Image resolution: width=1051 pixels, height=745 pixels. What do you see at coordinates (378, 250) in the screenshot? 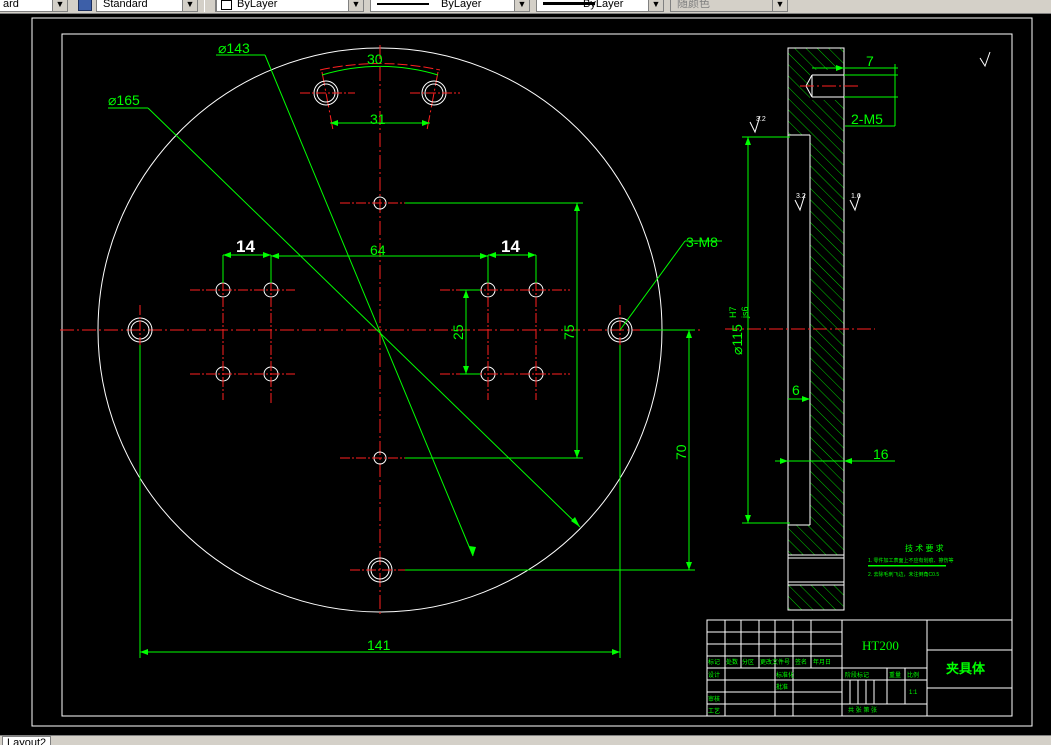
I see `dim-64: 64` at bounding box center [378, 250].